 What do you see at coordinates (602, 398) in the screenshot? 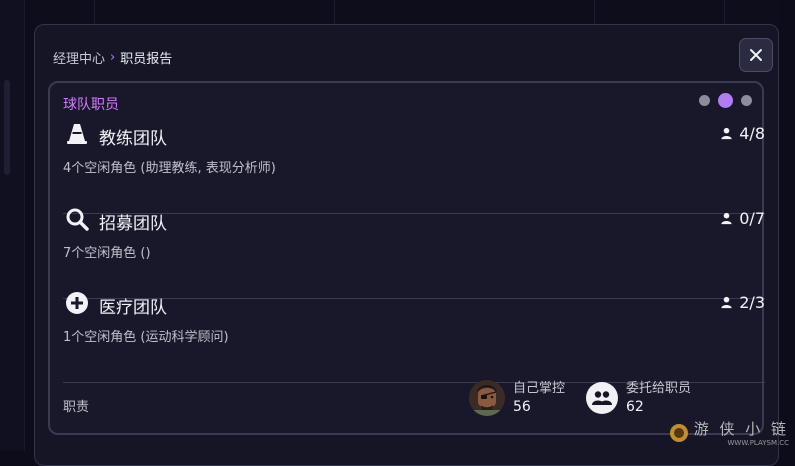
I see `group-icon` at bounding box center [602, 398].